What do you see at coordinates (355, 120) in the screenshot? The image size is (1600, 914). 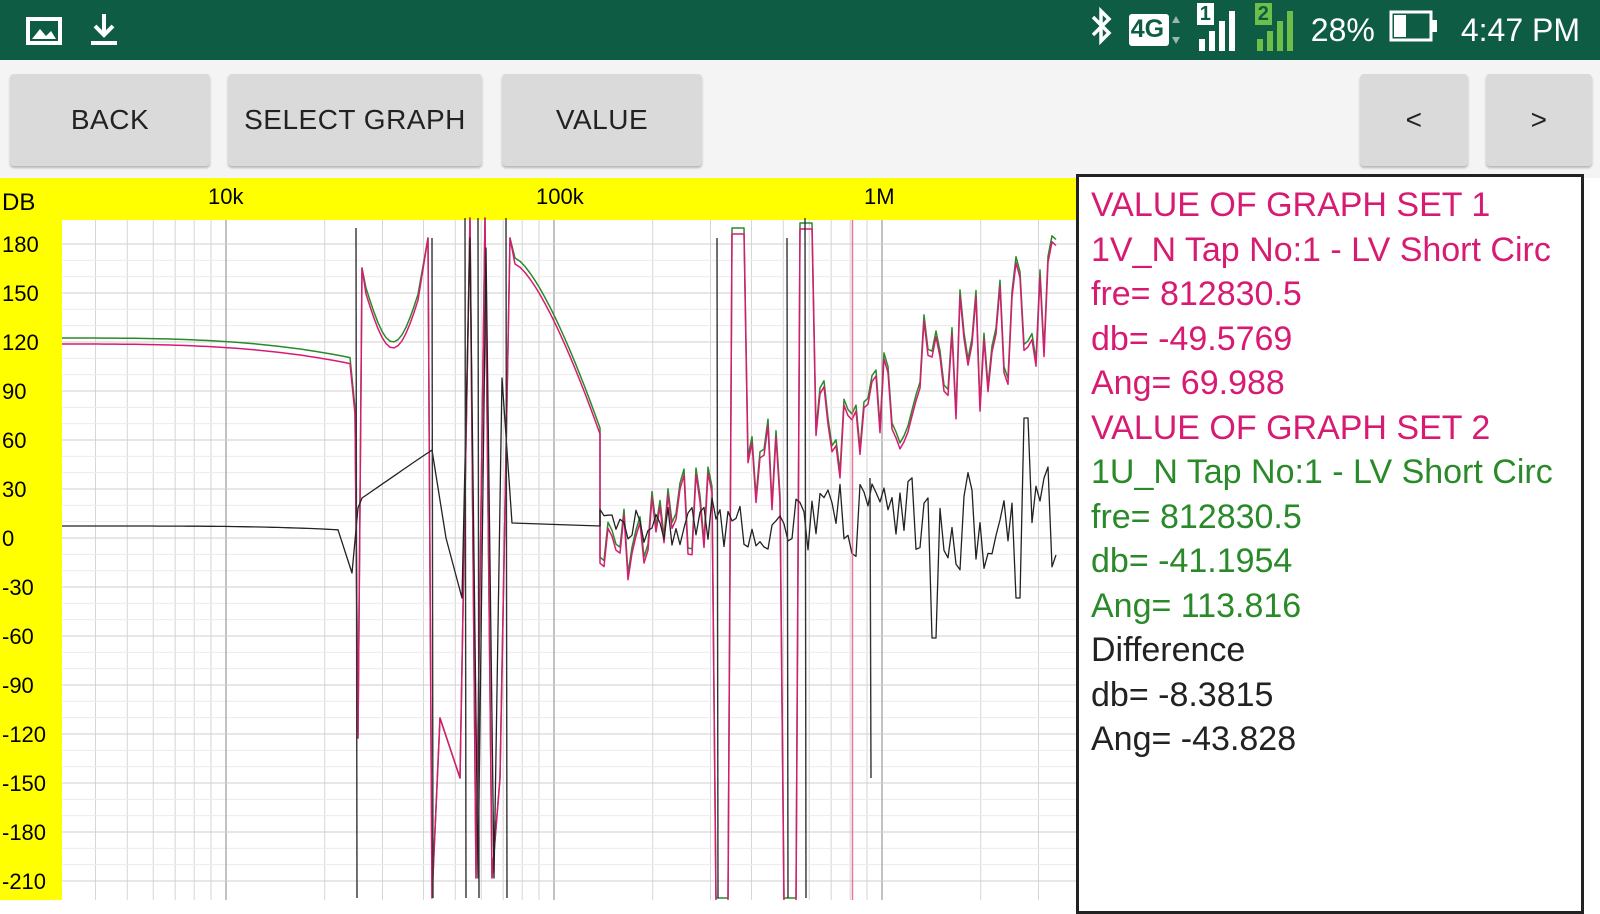 I see `select-graph-button: SELECT GRAPH` at bounding box center [355, 120].